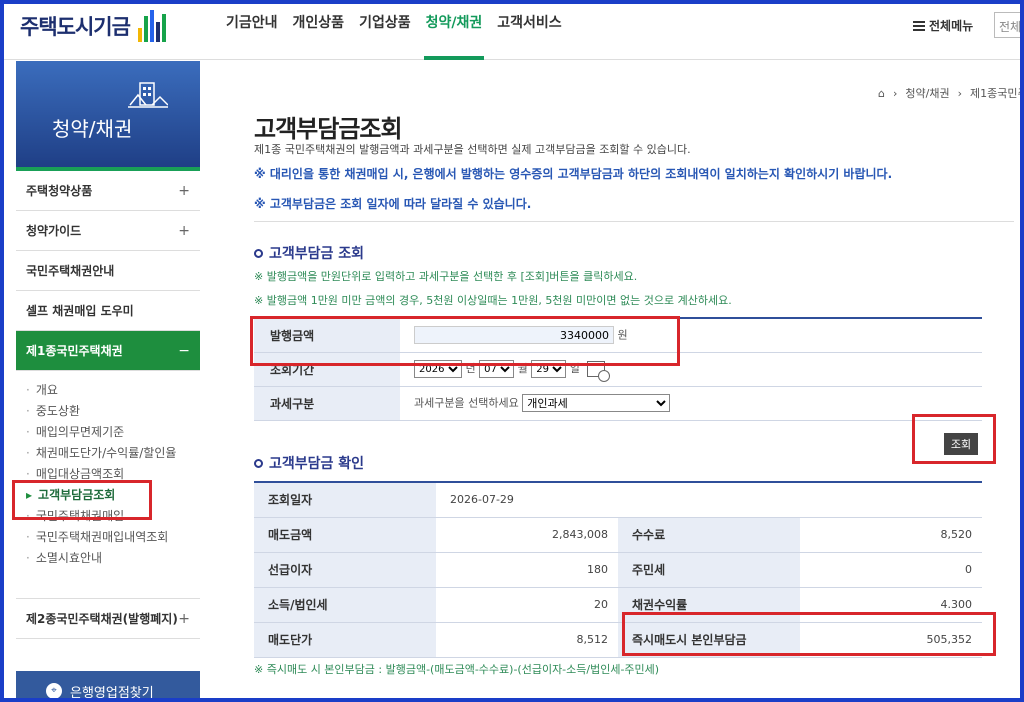  I want to click on submenu-sale-price: 채권매도단가/수익률/할인율, so click(113, 453).